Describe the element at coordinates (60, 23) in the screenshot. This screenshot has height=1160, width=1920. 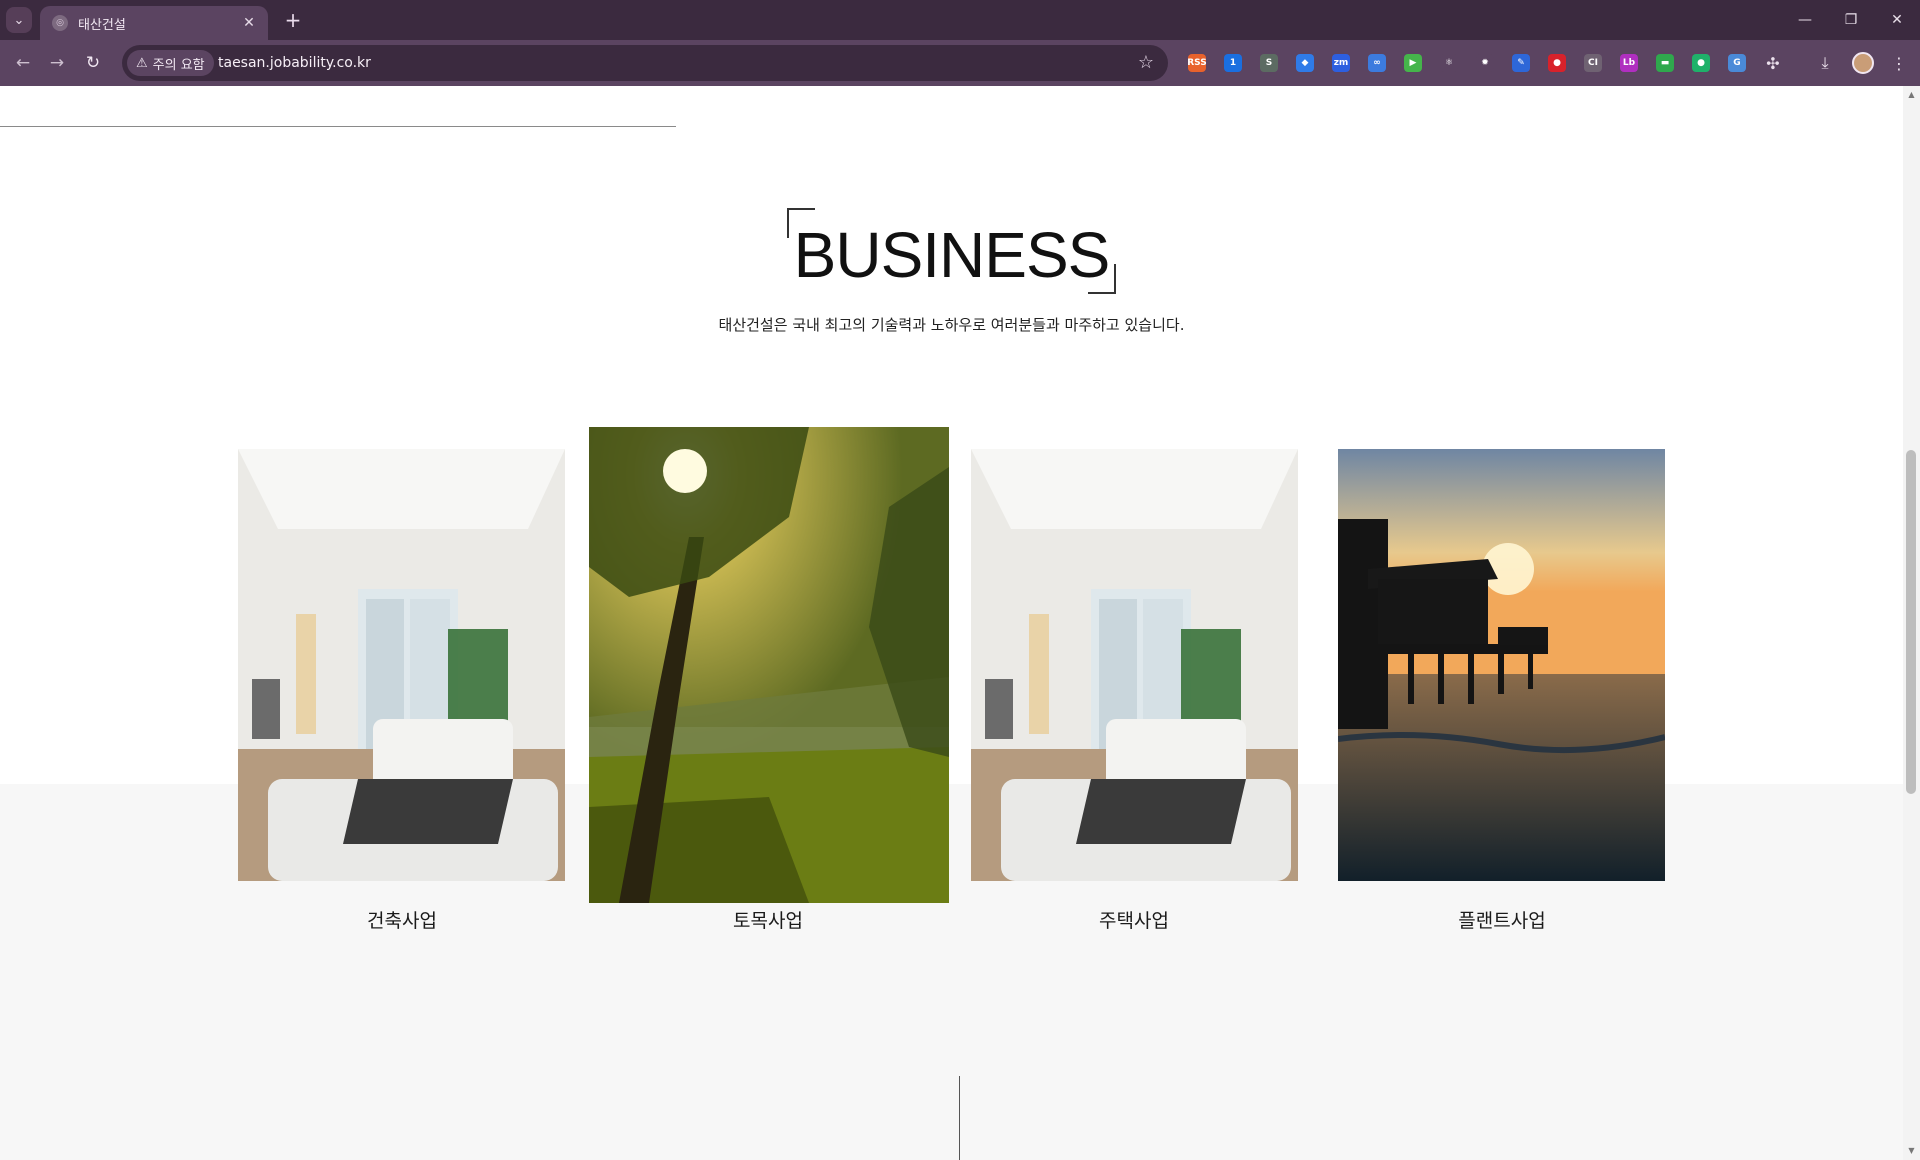
I see `globe-icon: ◎` at that location.